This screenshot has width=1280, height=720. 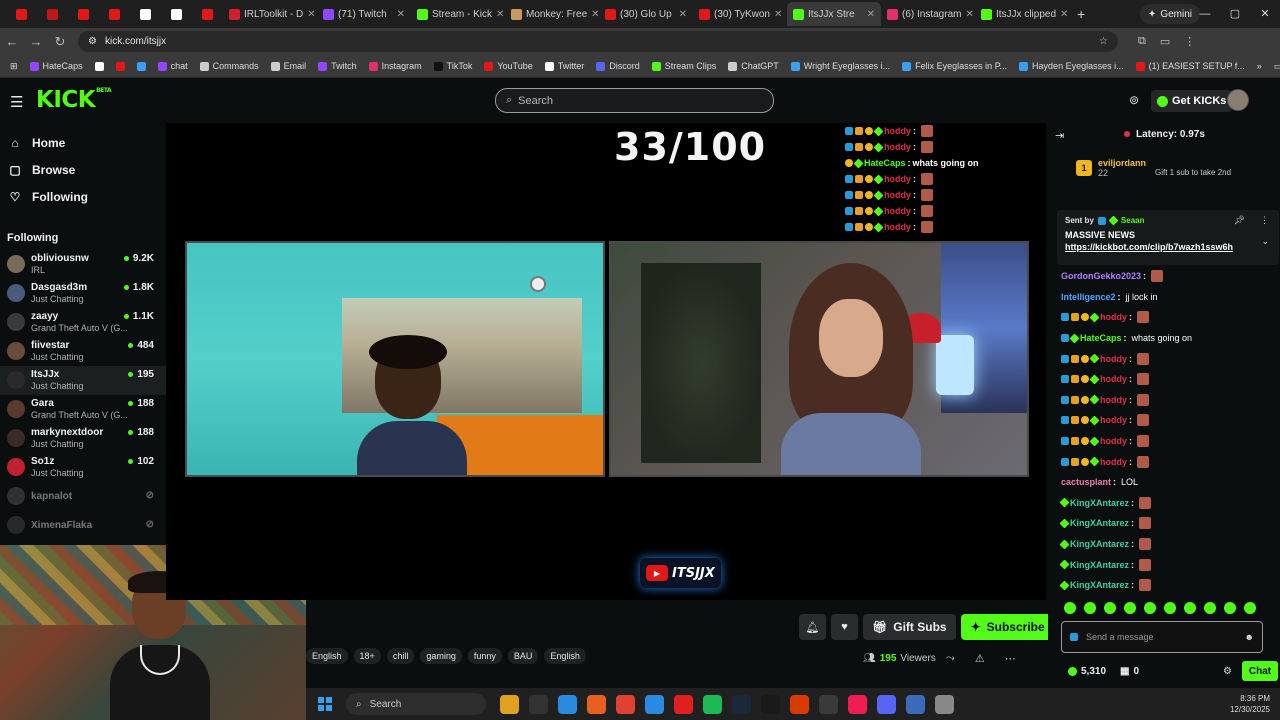 What do you see at coordinates (395, 66) in the screenshot?
I see `bookmark-item: Instagram` at bounding box center [395, 66].